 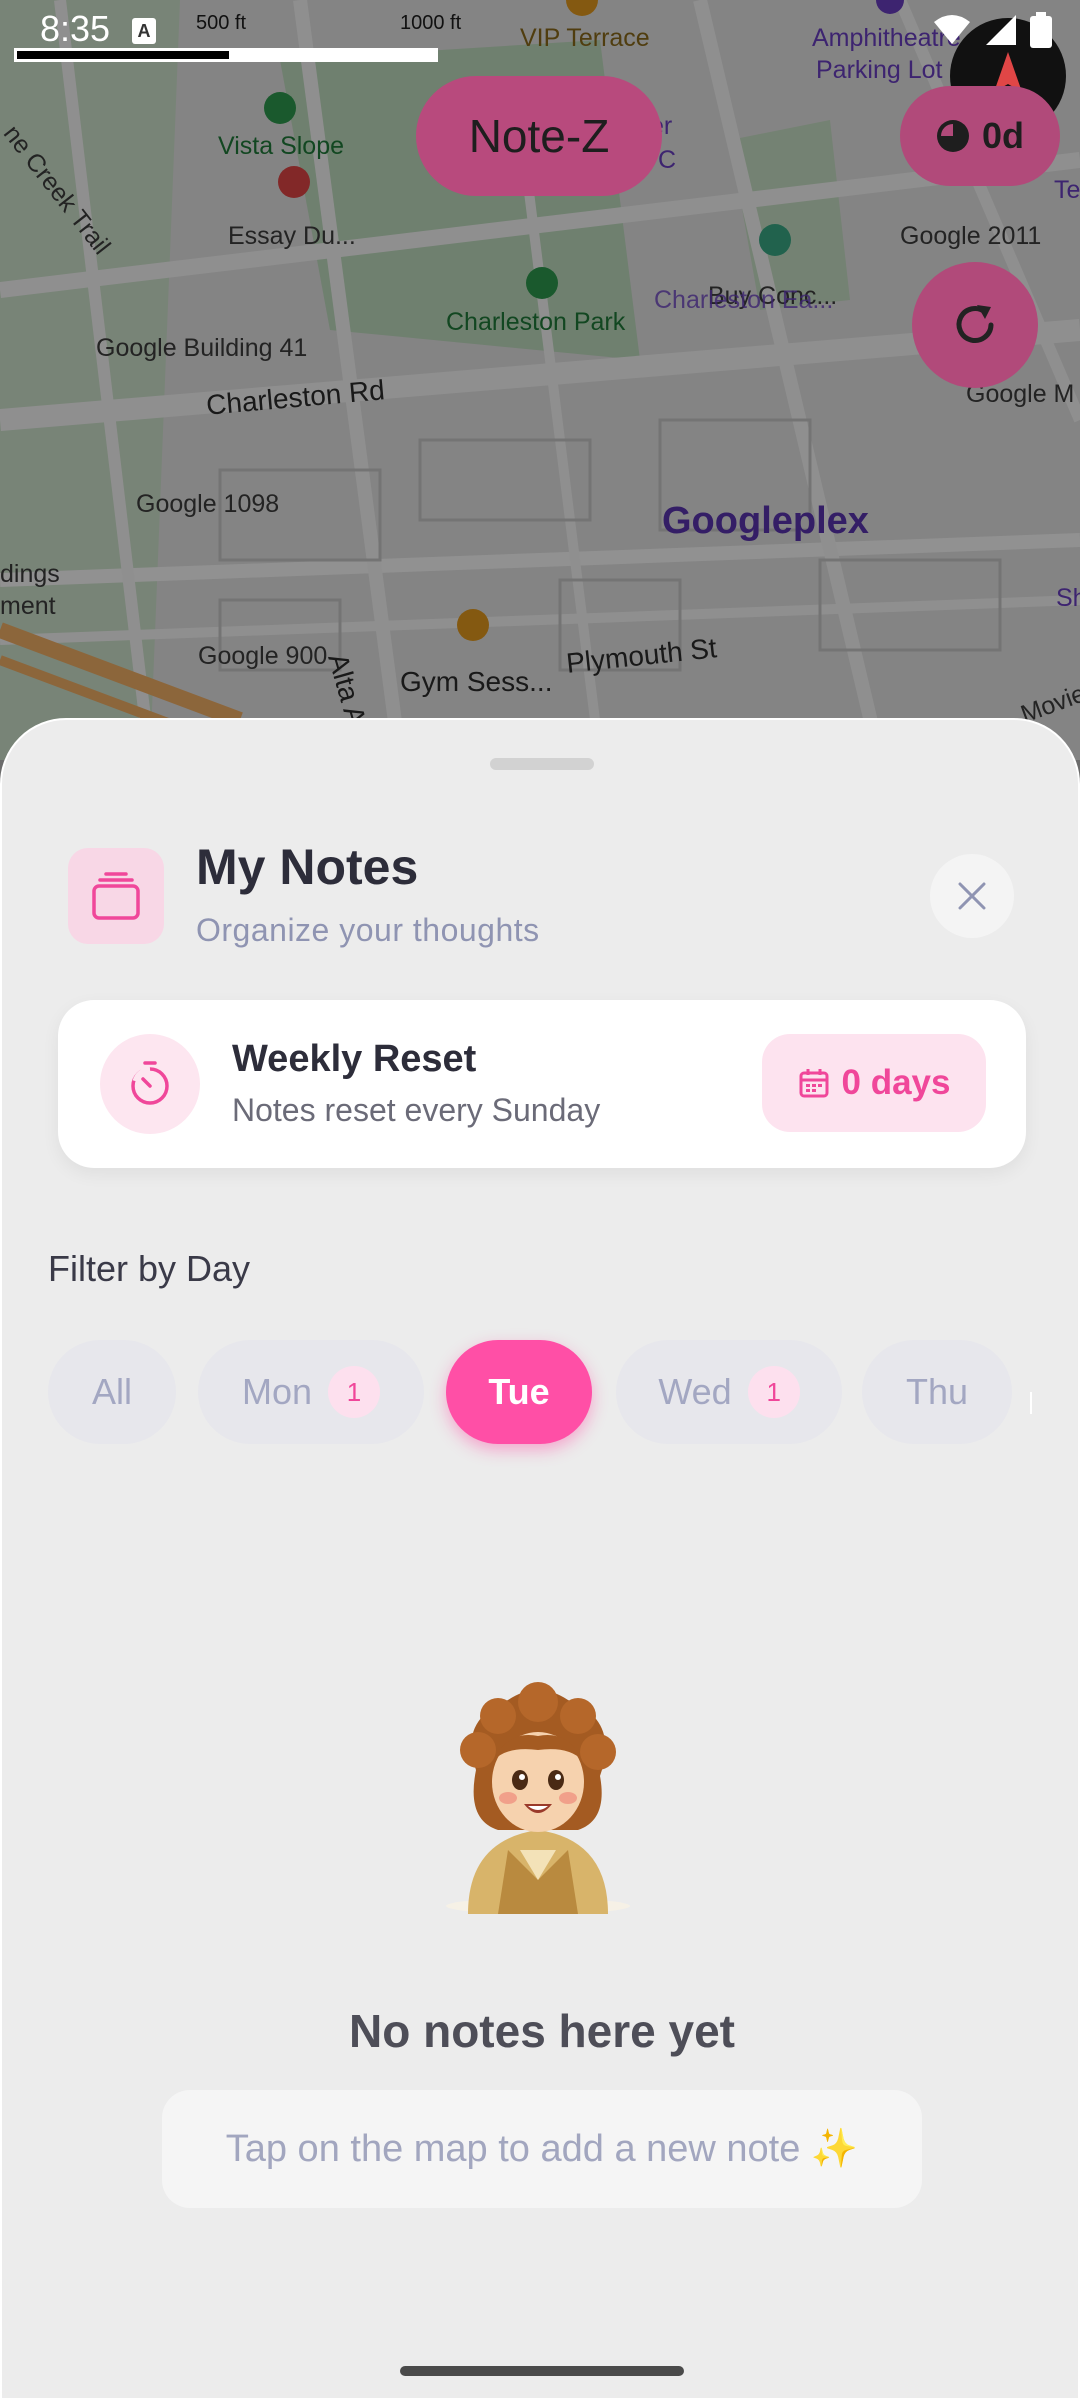 What do you see at coordinates (1002, 135) in the screenshot?
I see `timer-label: 0d` at bounding box center [1002, 135].